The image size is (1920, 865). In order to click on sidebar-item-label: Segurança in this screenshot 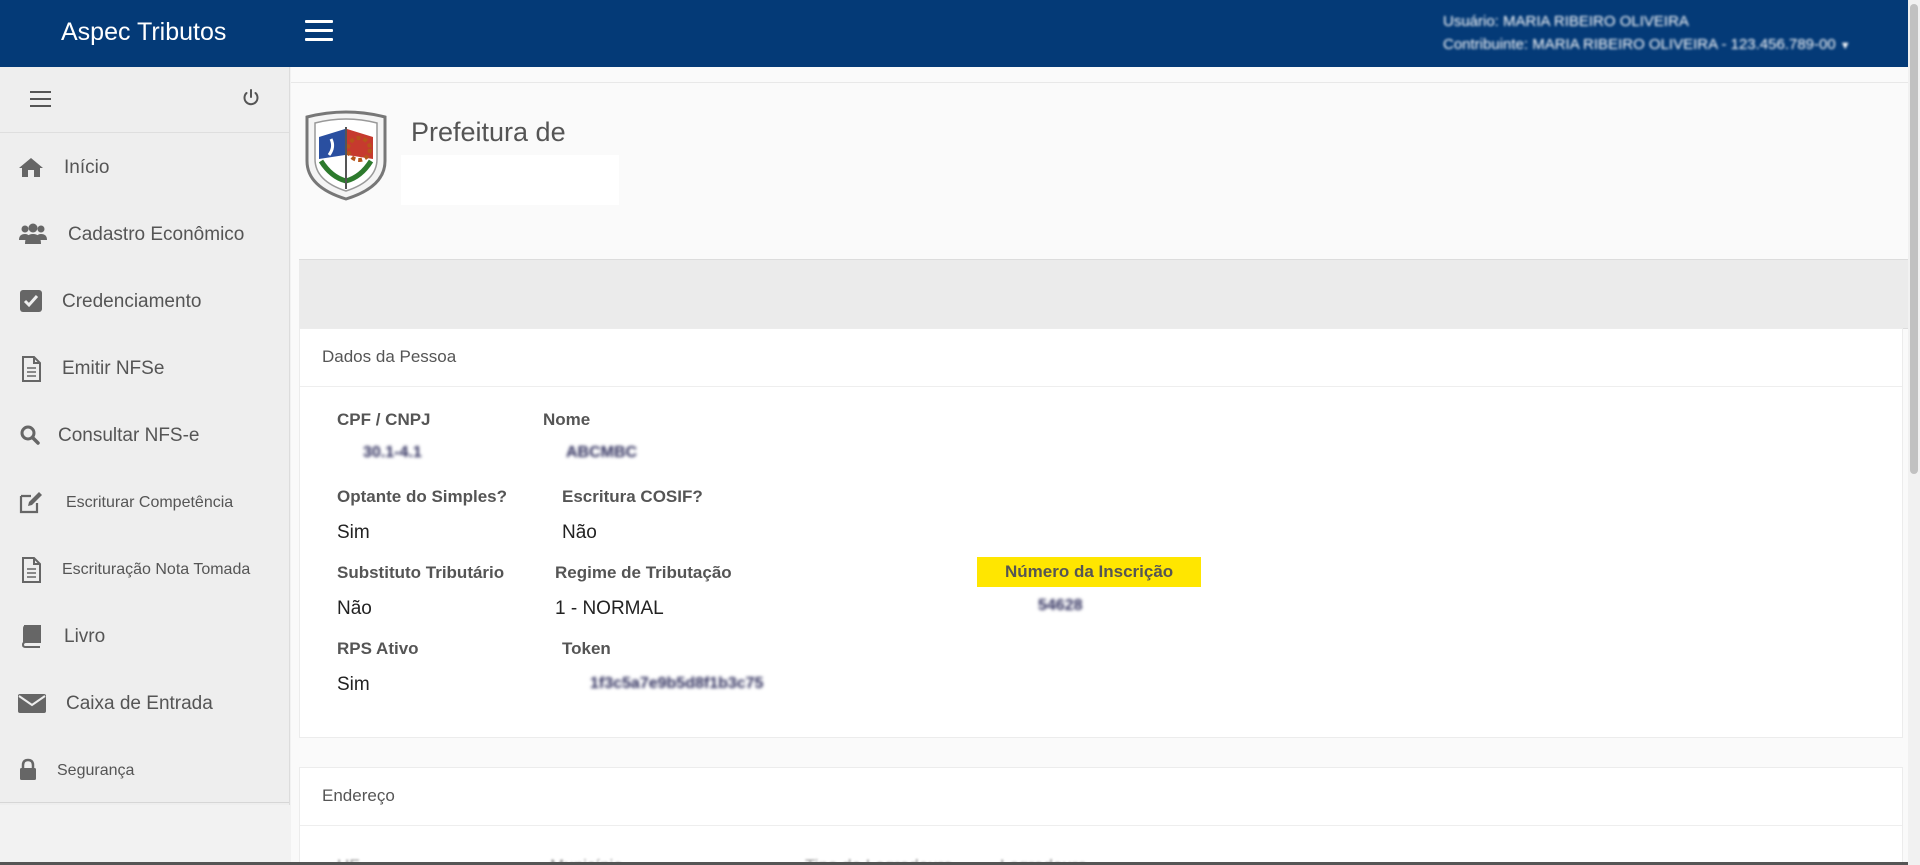, I will do `click(96, 770)`.